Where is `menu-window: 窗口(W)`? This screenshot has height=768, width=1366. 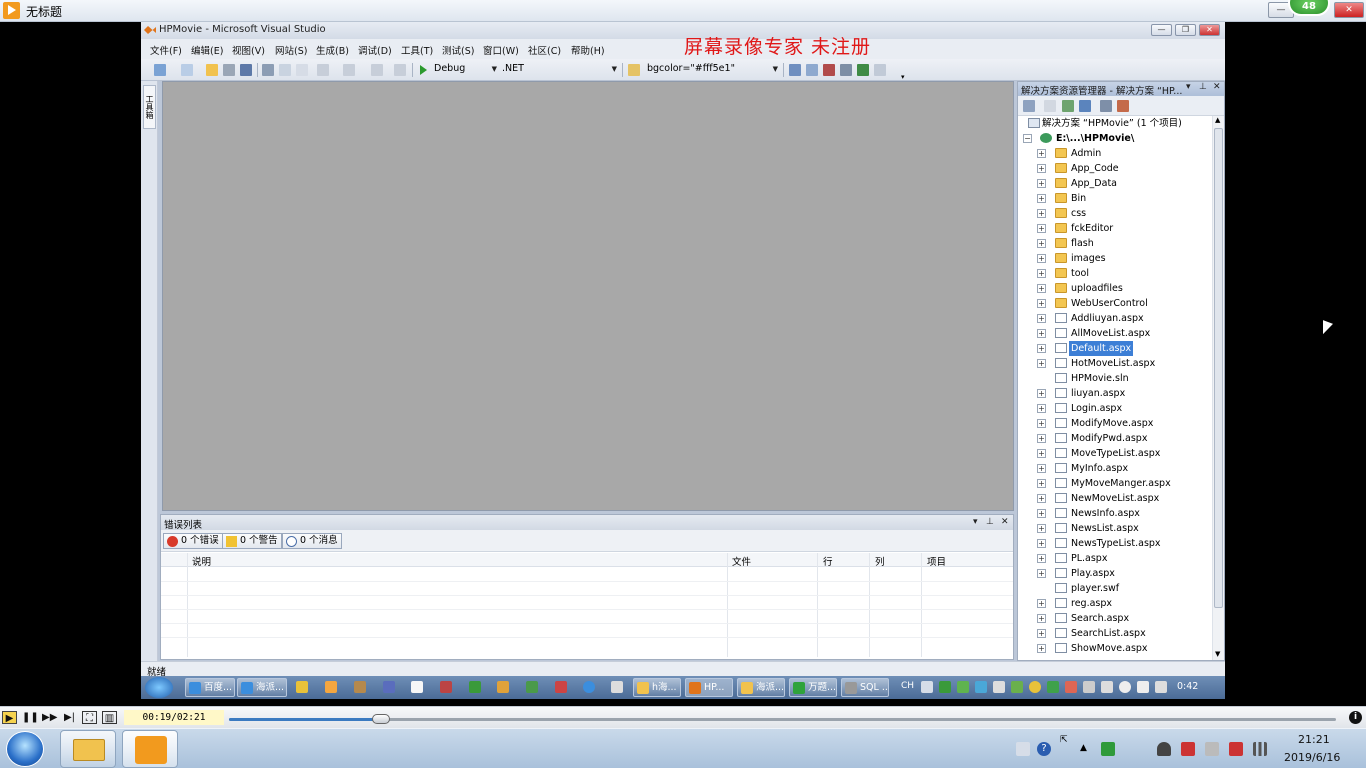 menu-window: 窗口(W) is located at coordinates (501, 50).